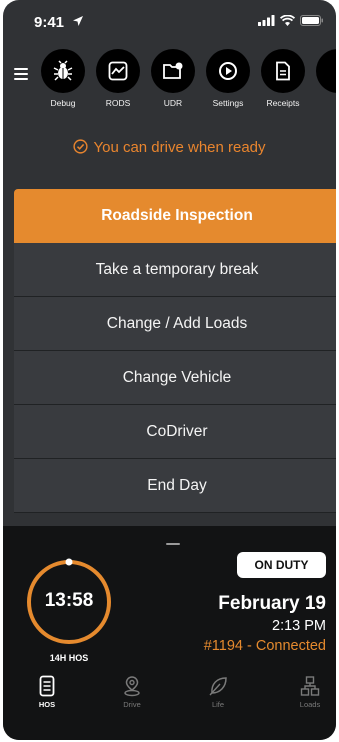 The image size is (339, 742). I want to click on status-time: 9:41, so click(49, 22).